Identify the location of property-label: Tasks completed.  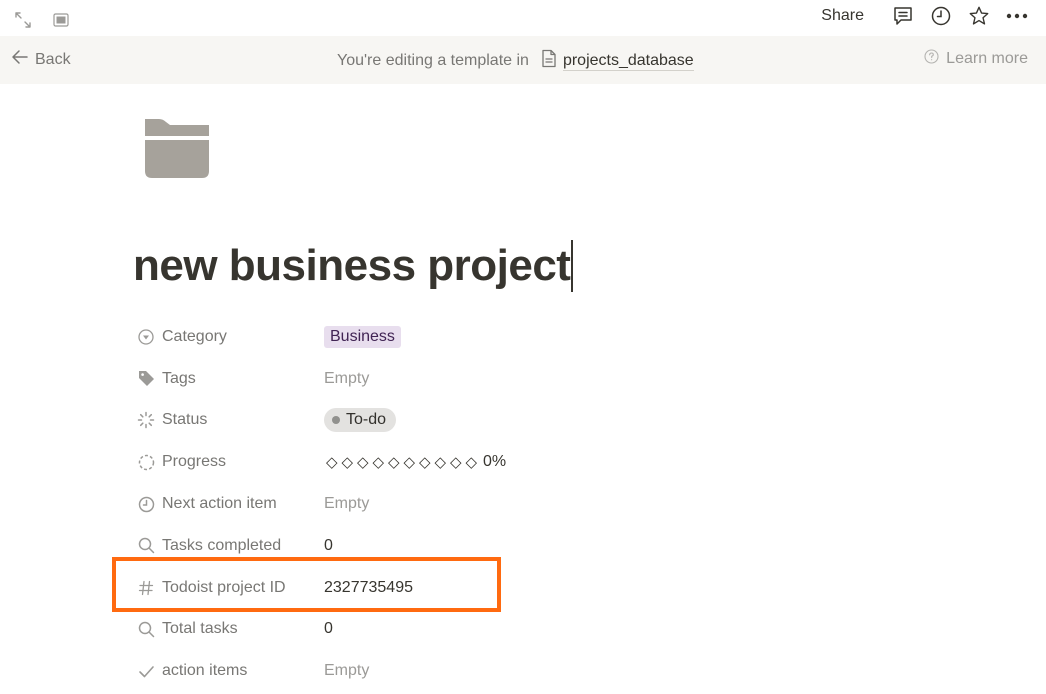
(222, 545).